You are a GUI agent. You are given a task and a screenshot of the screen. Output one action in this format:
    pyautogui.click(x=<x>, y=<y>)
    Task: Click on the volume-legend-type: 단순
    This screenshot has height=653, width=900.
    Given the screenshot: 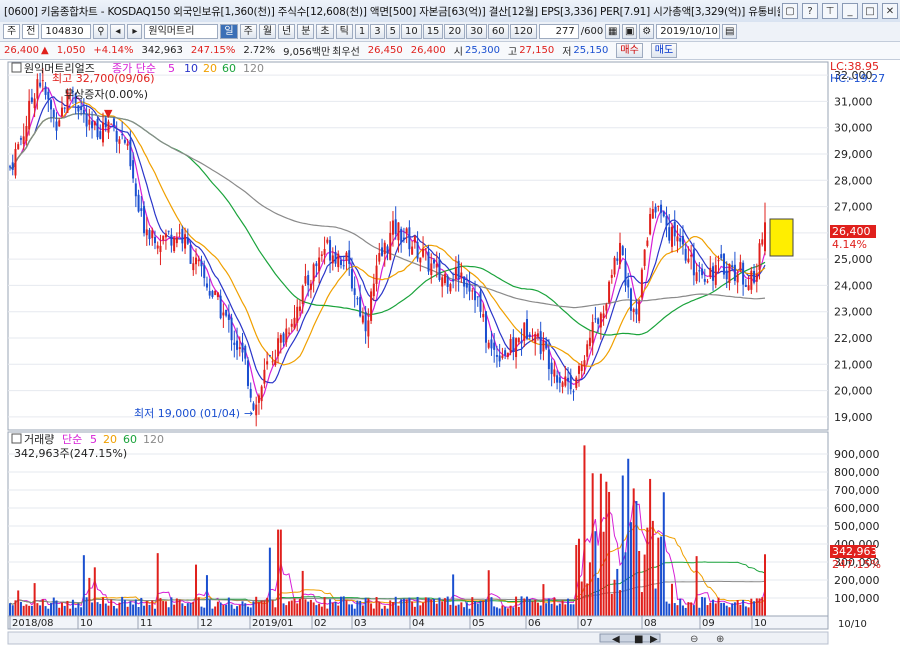 What is the action you would take?
    pyautogui.click(x=72, y=439)
    